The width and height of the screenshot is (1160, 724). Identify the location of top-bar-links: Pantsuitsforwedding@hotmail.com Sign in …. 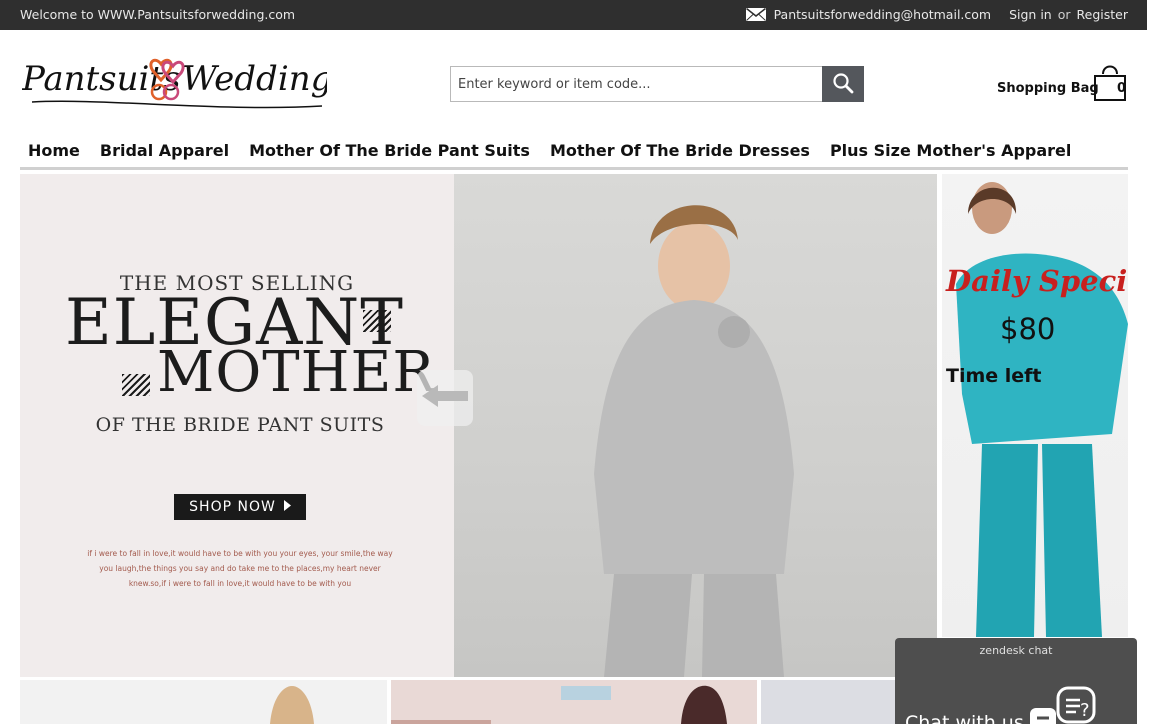
(936, 14).